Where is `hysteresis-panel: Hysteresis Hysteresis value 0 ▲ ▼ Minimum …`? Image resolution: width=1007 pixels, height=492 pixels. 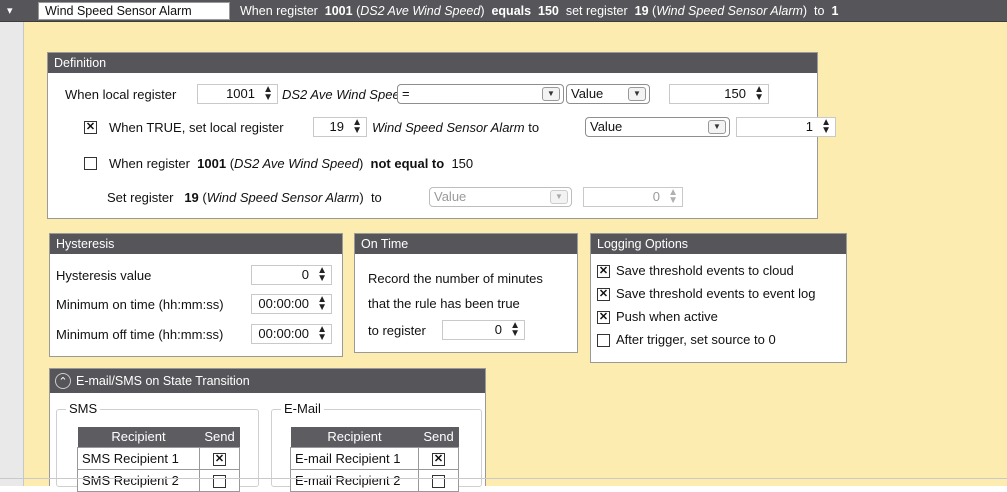 hysteresis-panel: Hysteresis Hysteresis value 0 ▲ ▼ Minimum … is located at coordinates (196, 295).